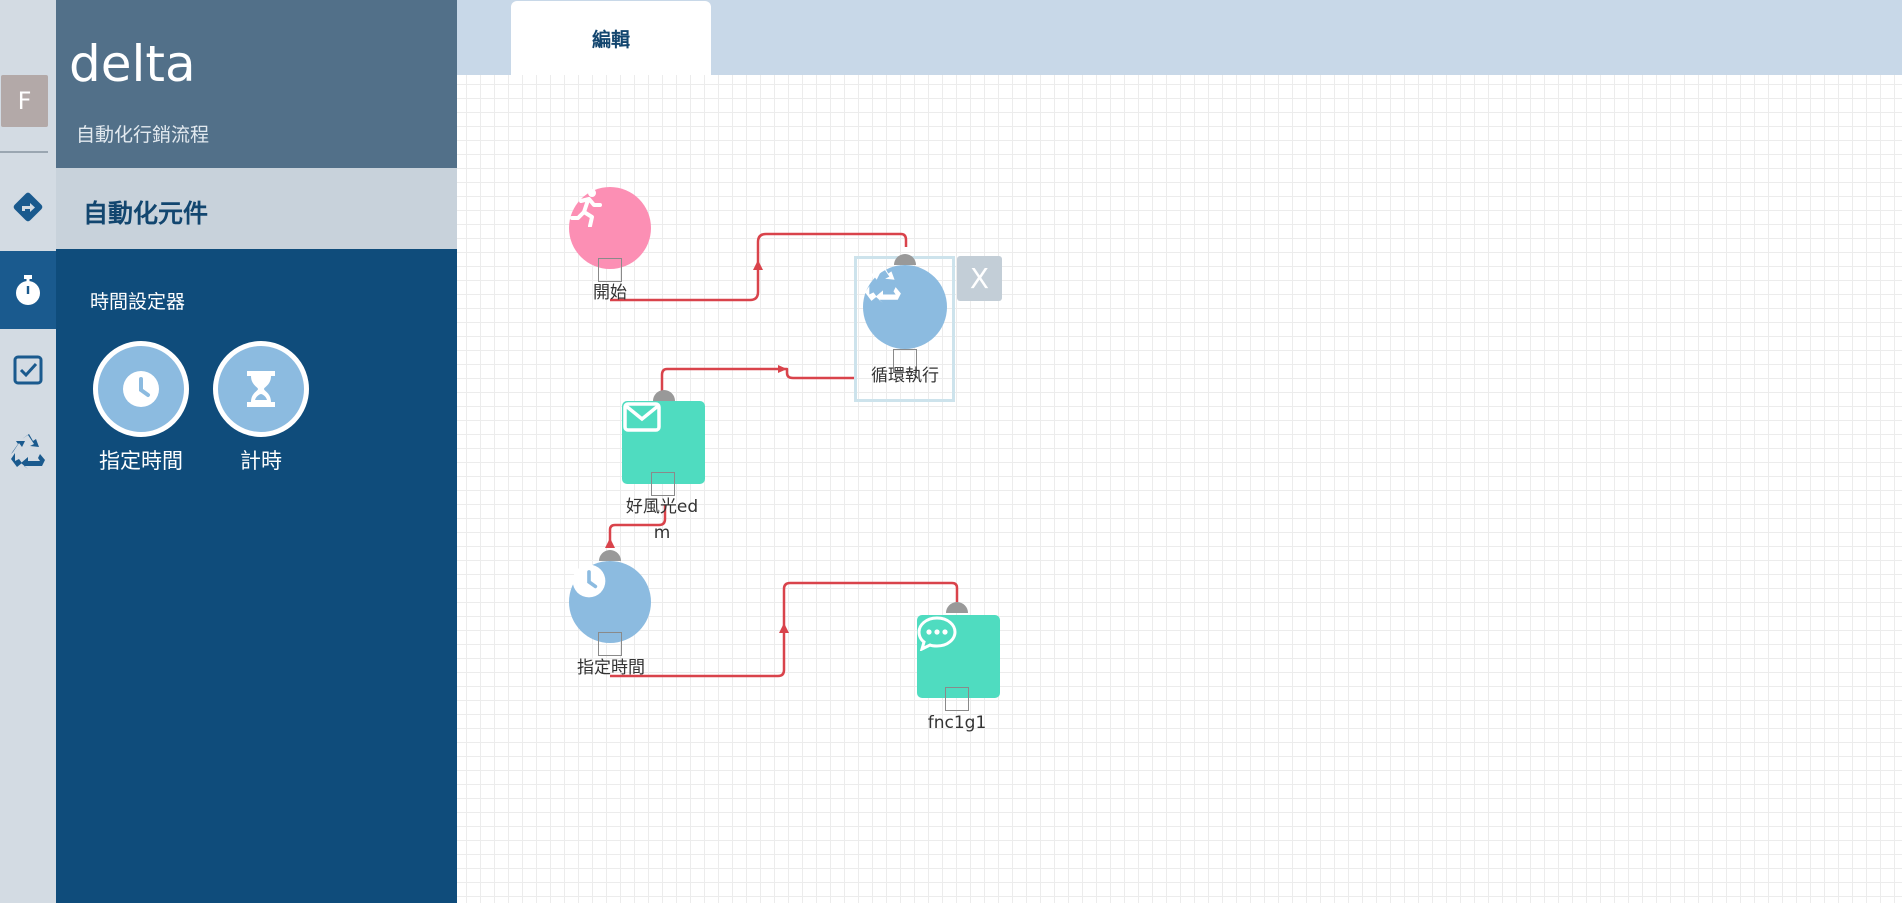  Describe the element at coordinates (141, 461) in the screenshot. I see `component-label: 指定時間` at that location.